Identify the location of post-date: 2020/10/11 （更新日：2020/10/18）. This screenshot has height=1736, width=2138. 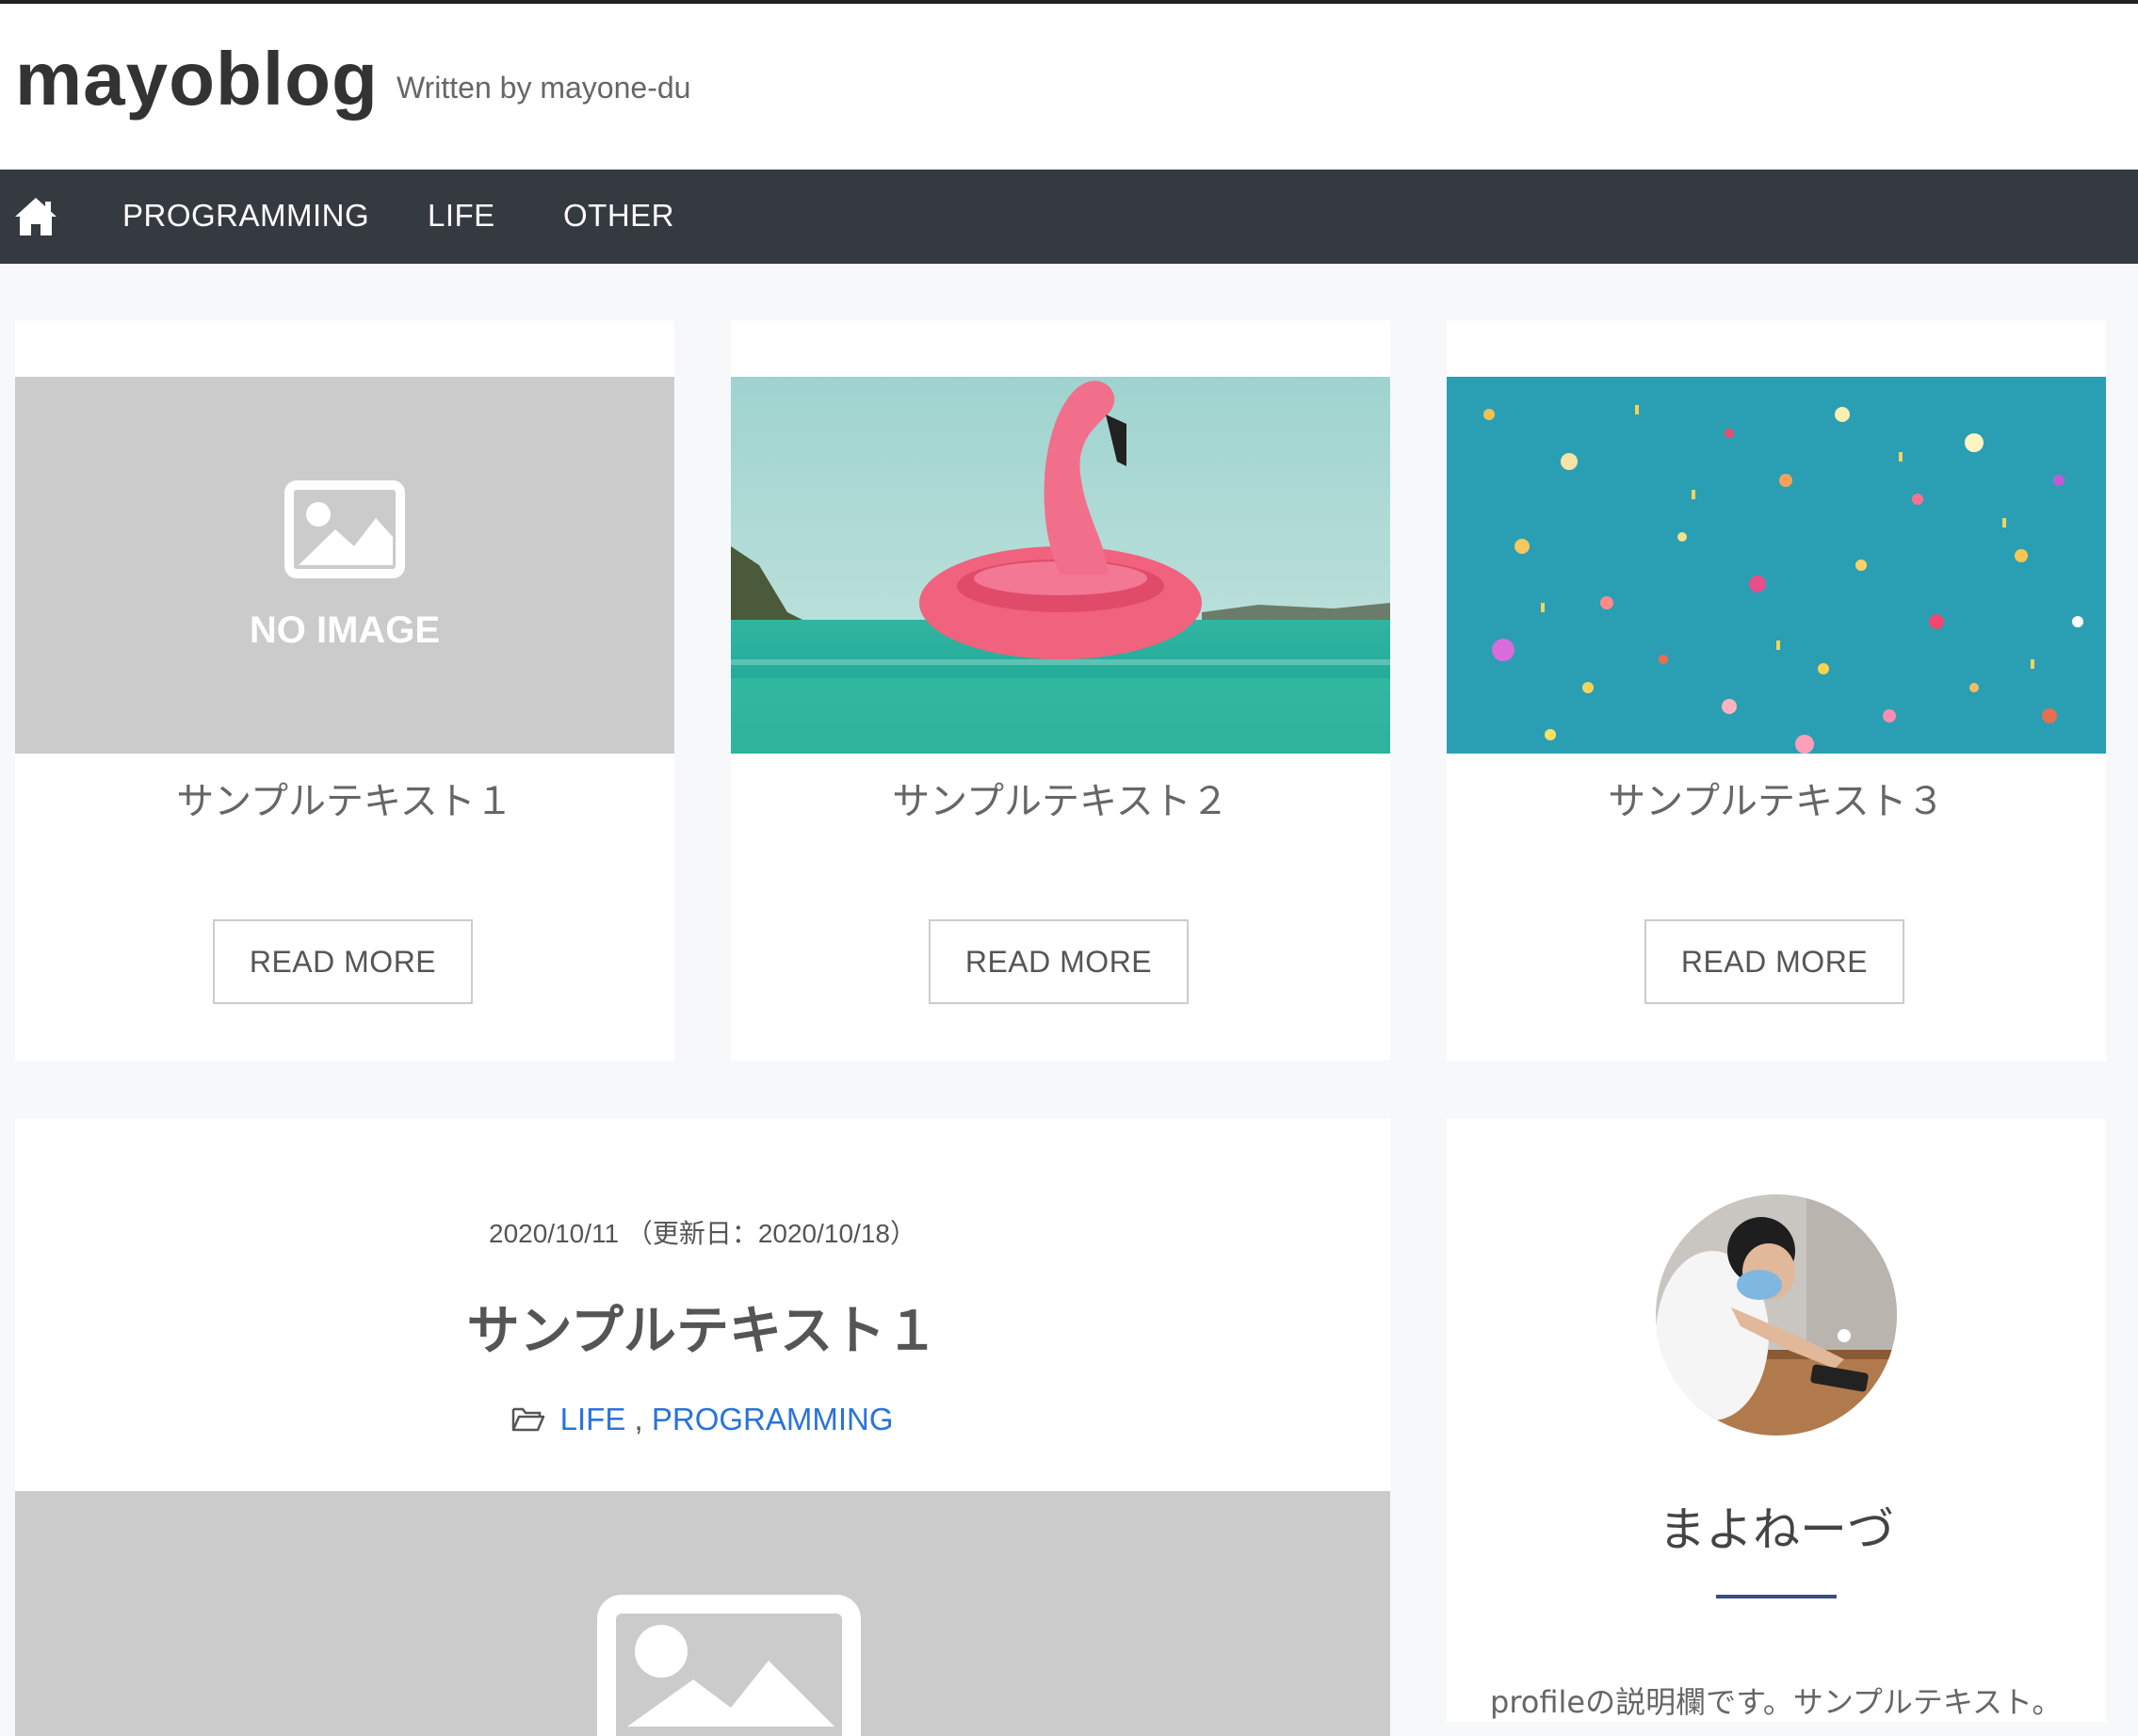
(703, 1233).